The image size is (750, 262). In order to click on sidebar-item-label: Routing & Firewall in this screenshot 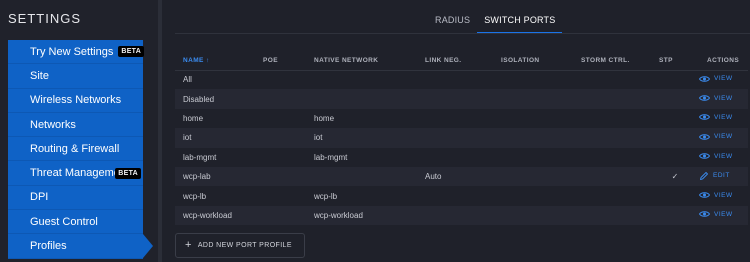, I will do `click(75, 148)`.